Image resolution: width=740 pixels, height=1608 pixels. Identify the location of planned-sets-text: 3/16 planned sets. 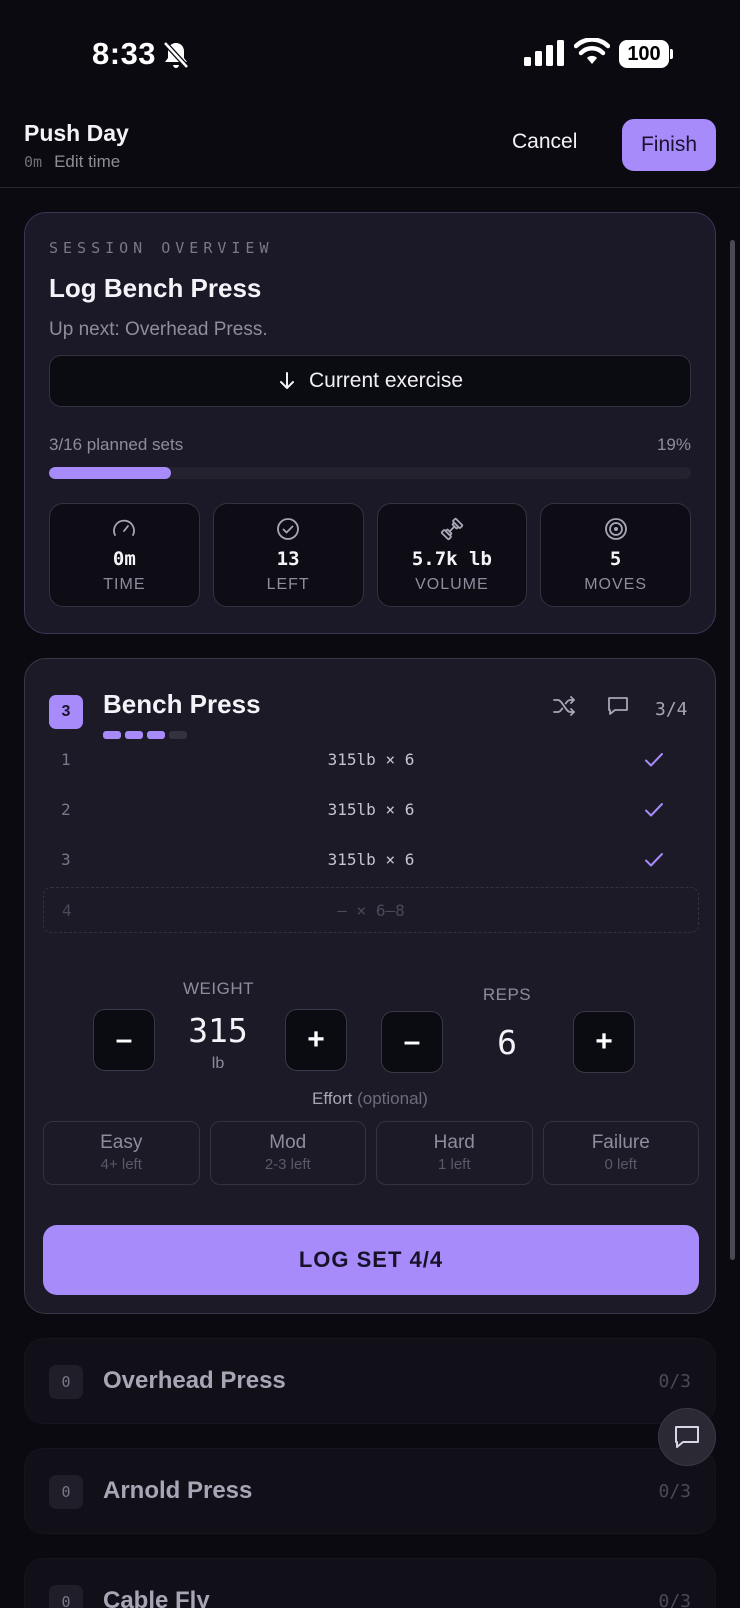
(116, 444).